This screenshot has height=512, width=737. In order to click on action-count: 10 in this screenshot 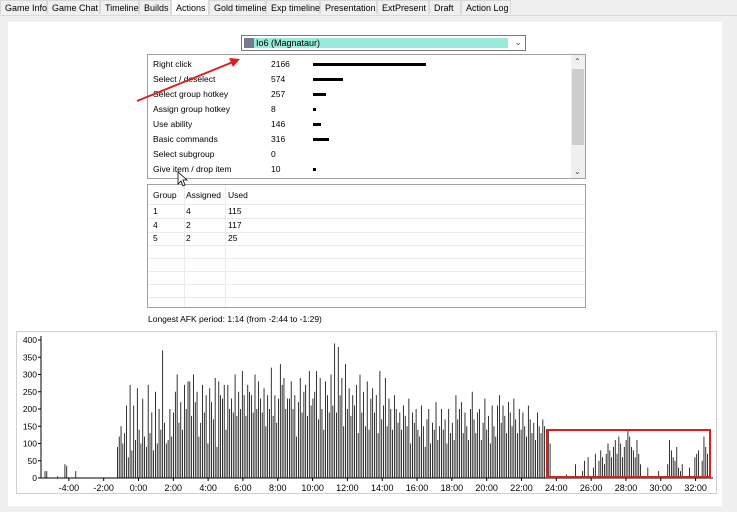, I will do `click(276, 169)`.